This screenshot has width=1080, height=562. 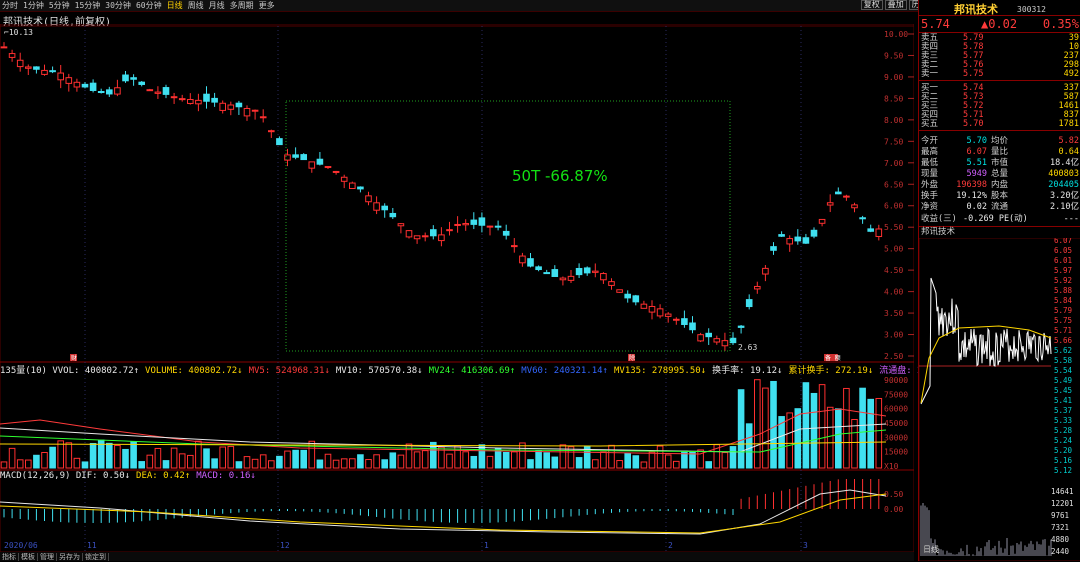 What do you see at coordinates (999, 97) in the screenshot?
I see `bid-row: 买二 5.73 587` at bounding box center [999, 97].